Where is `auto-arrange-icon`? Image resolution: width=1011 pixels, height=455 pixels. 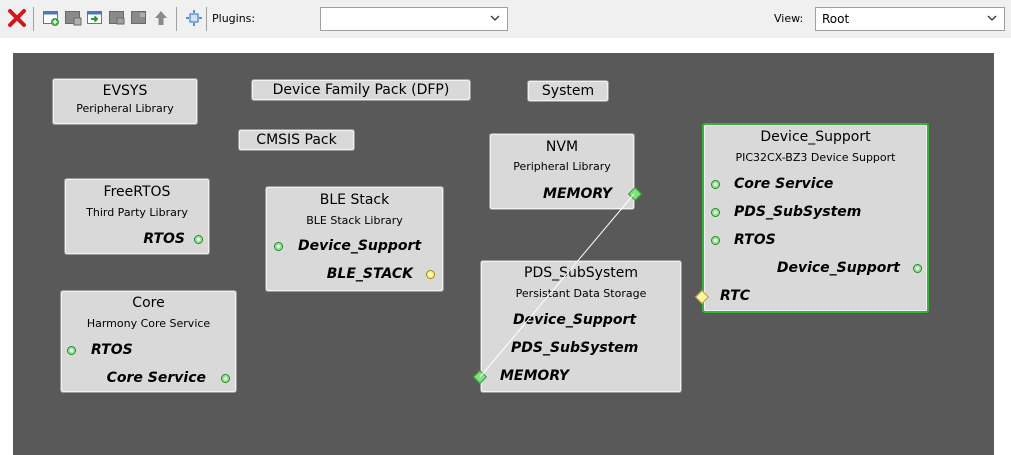 auto-arrange-icon is located at coordinates (194, 18).